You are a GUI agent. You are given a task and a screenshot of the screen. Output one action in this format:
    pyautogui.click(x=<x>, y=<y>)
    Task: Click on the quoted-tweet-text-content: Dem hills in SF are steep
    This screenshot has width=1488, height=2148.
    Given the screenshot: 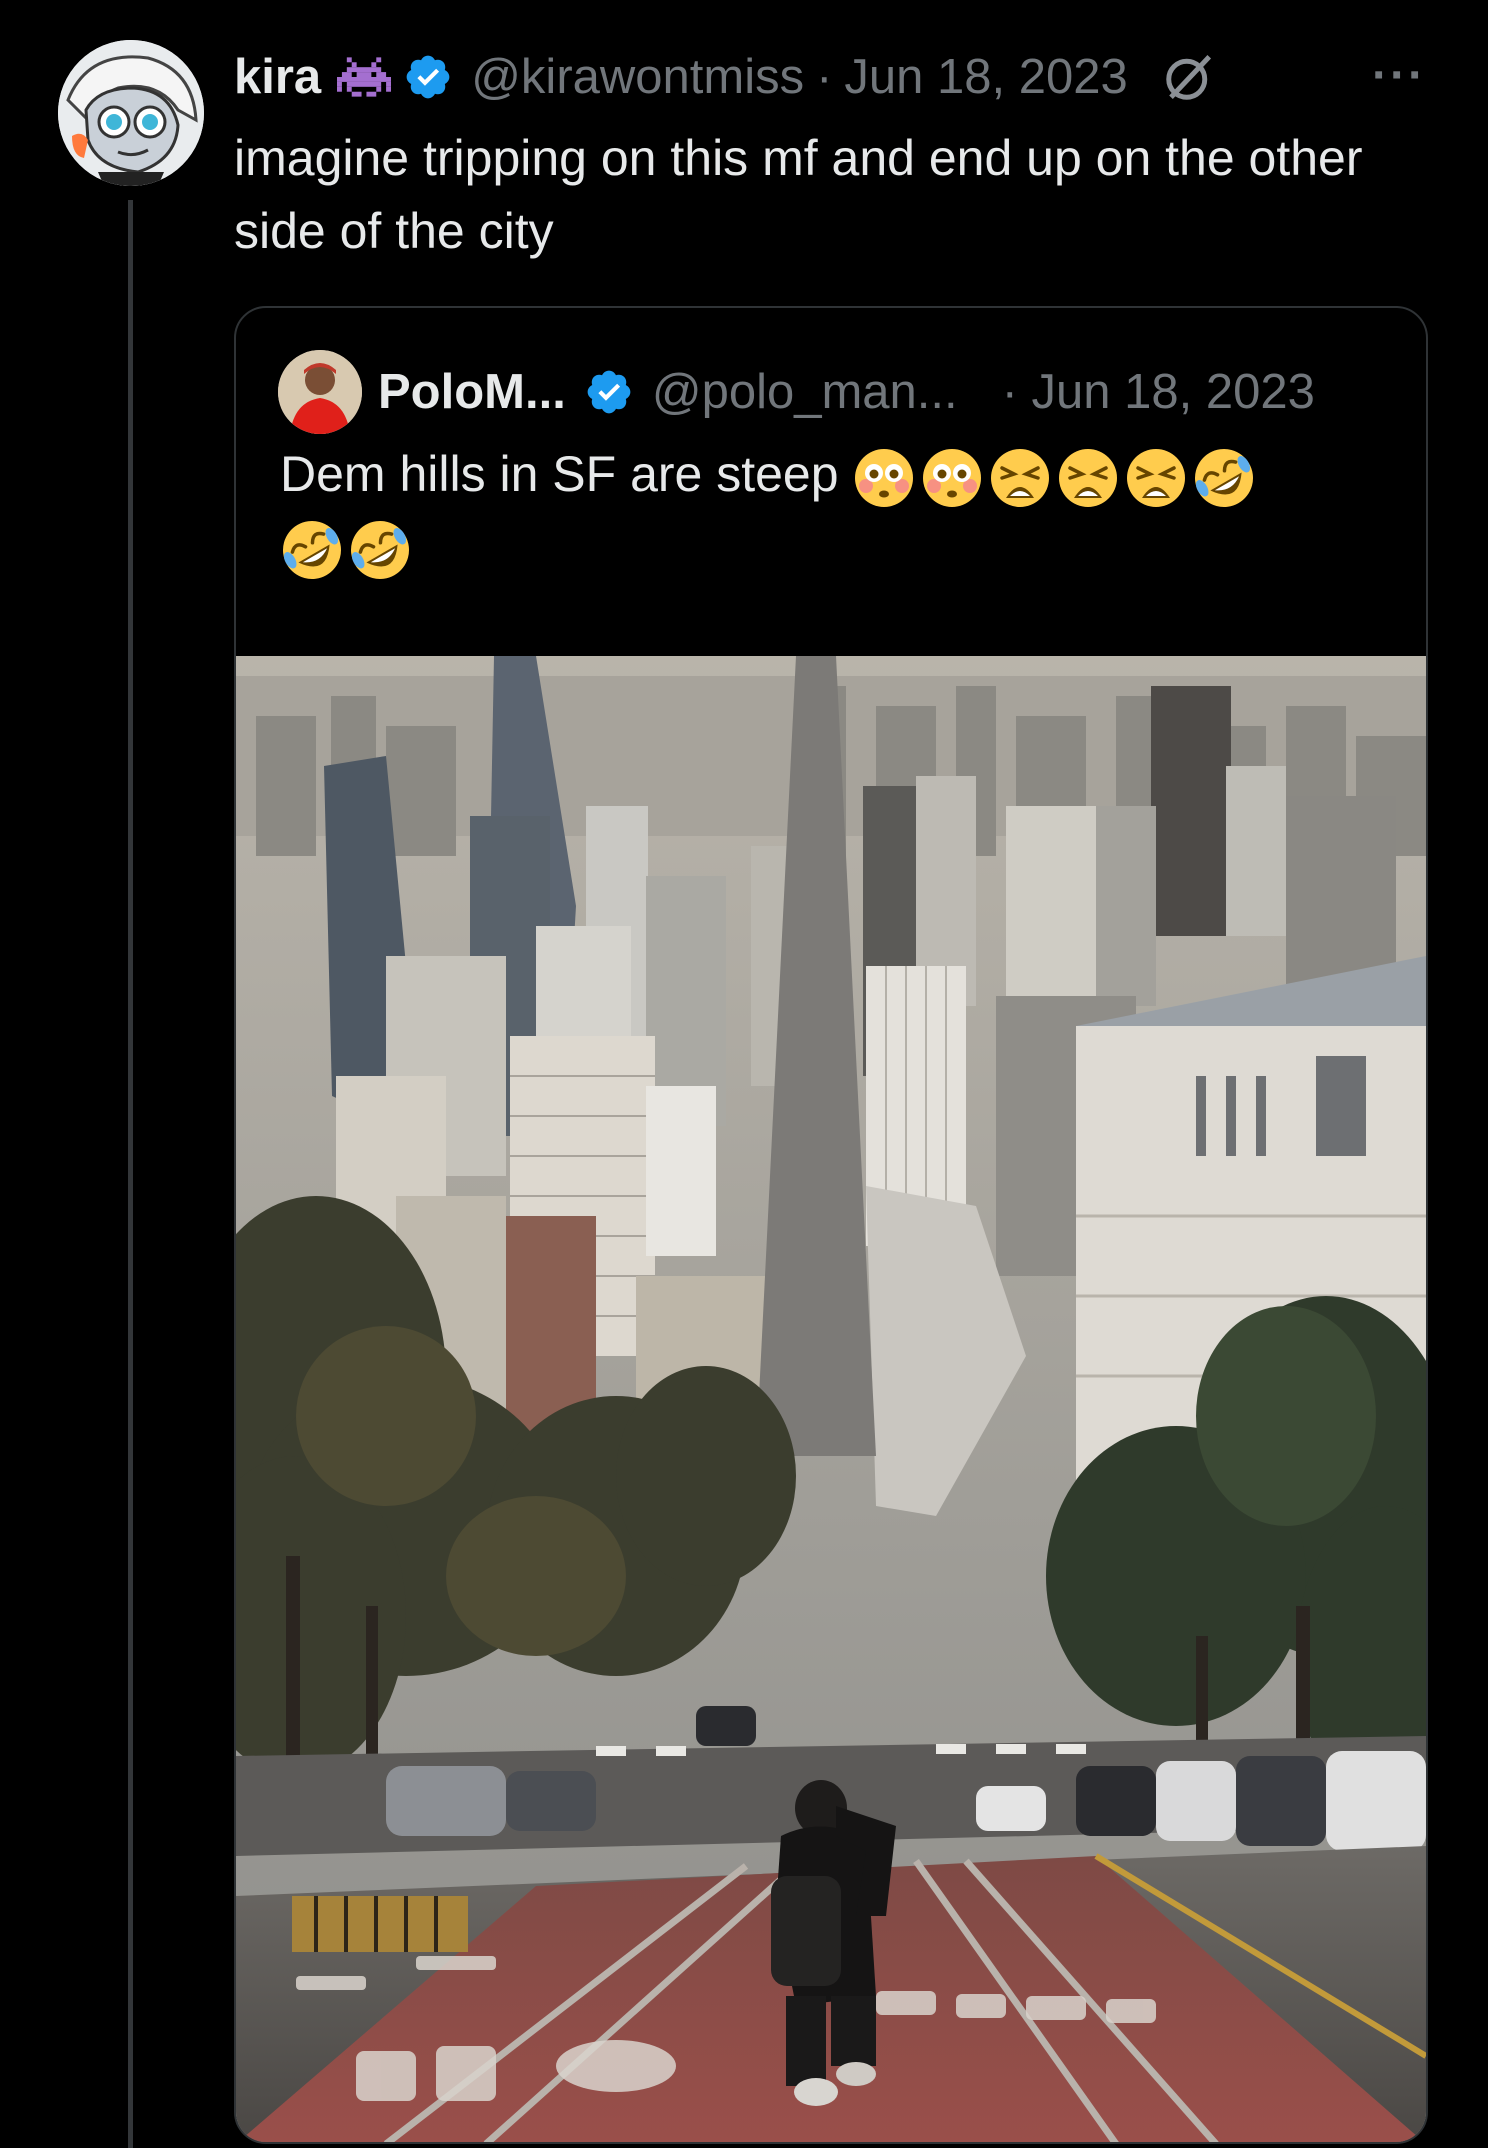 What is the action you would take?
    pyautogui.click(x=559, y=474)
    